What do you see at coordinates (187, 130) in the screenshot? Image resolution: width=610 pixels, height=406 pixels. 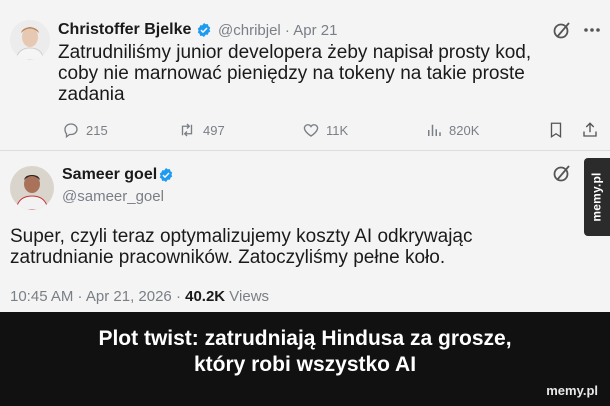 I see `repost-icon` at bounding box center [187, 130].